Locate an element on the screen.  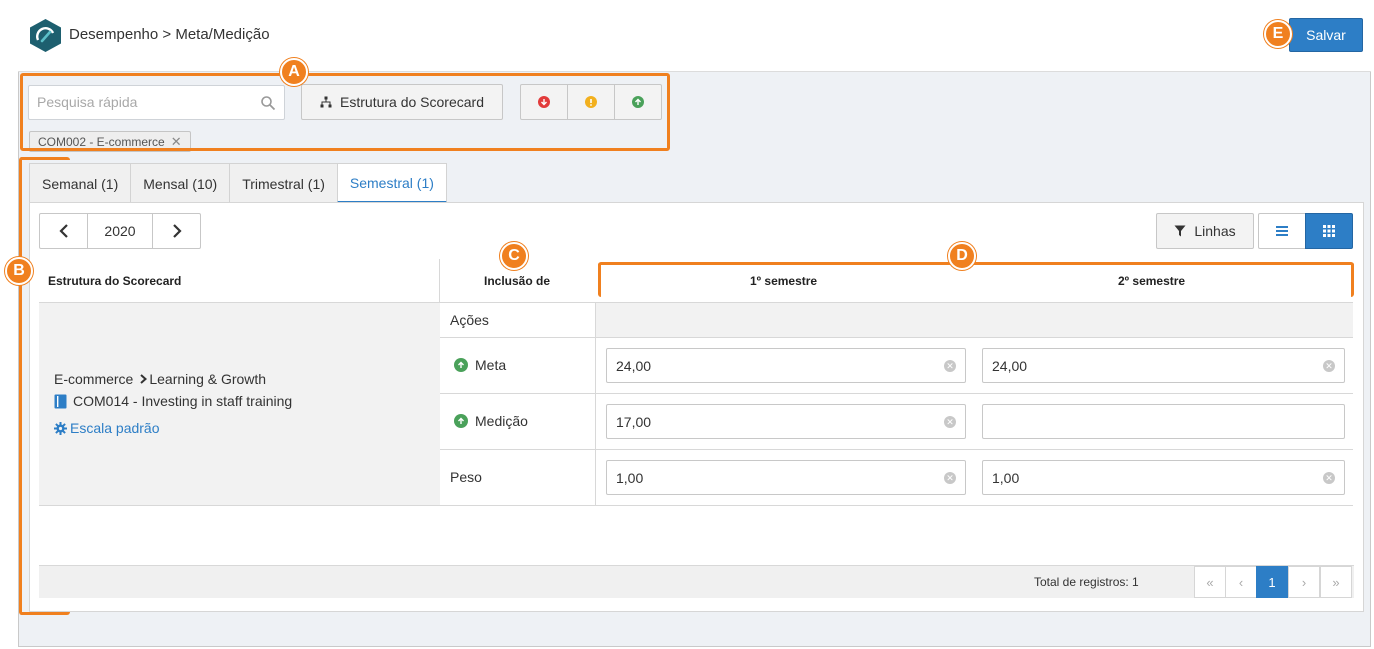
year-display: 2020 is located at coordinates (120, 231).